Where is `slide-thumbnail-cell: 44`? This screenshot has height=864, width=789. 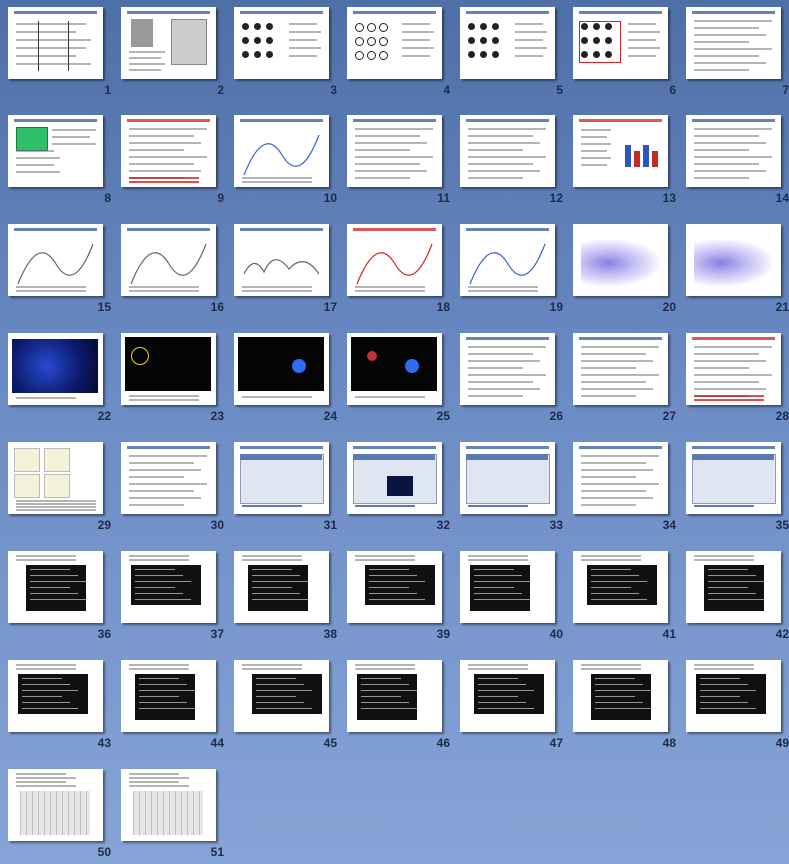
slide-thumbnail-cell: 44 is located at coordinates (172, 705).